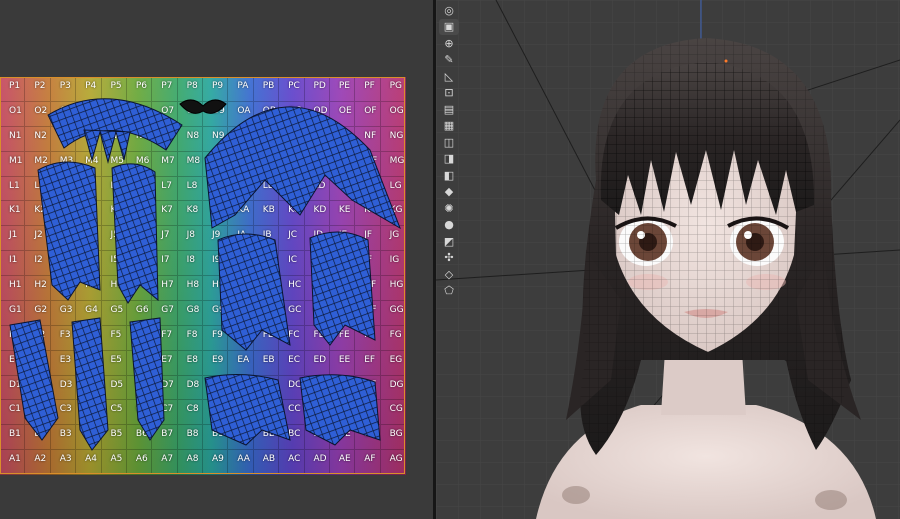  What do you see at coordinates (449, 192) in the screenshot?
I see `poly-build-icon: ◆` at bounding box center [449, 192].